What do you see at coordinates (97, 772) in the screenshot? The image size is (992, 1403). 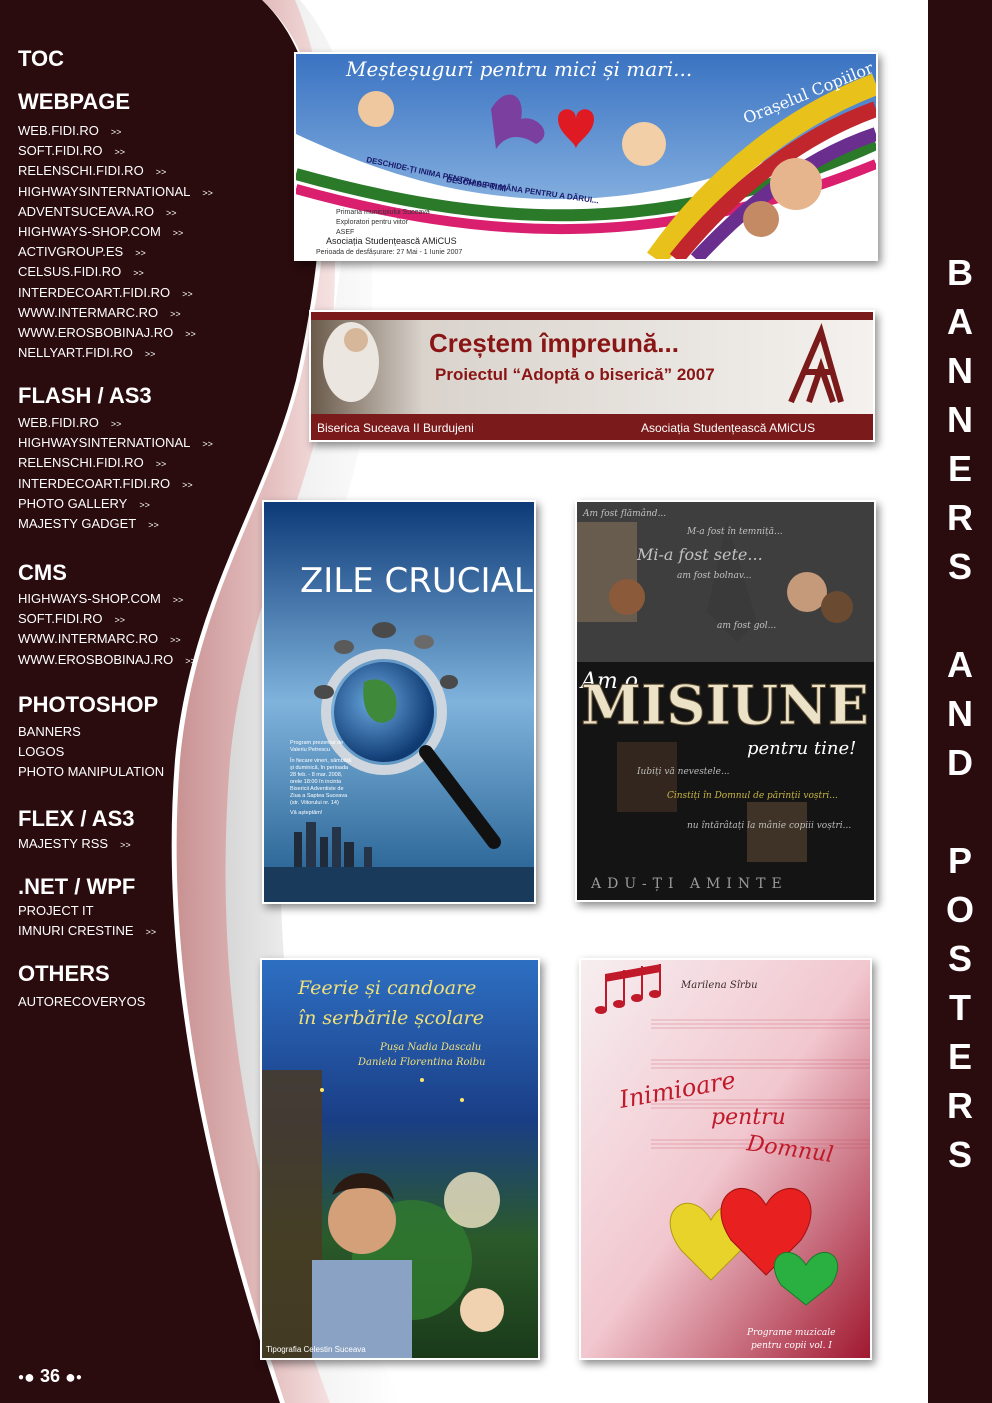 I see `link-item: PHOTO MANIPULATION` at bounding box center [97, 772].